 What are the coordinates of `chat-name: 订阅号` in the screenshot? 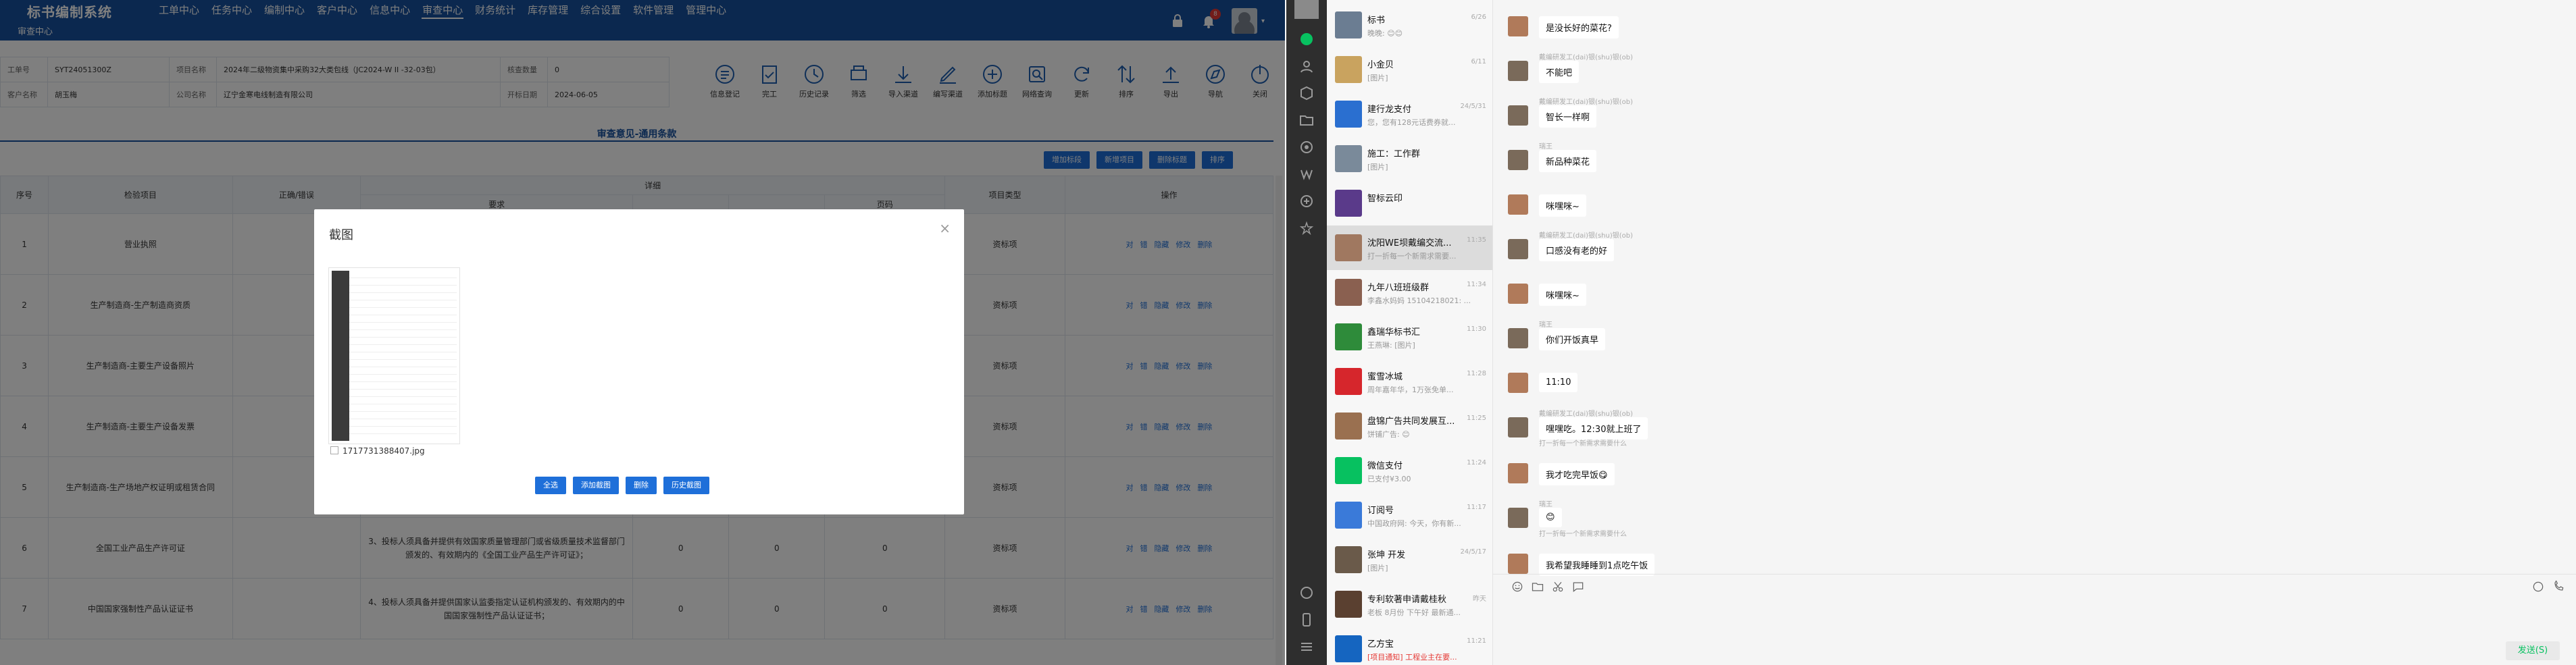 It's located at (1380, 511).